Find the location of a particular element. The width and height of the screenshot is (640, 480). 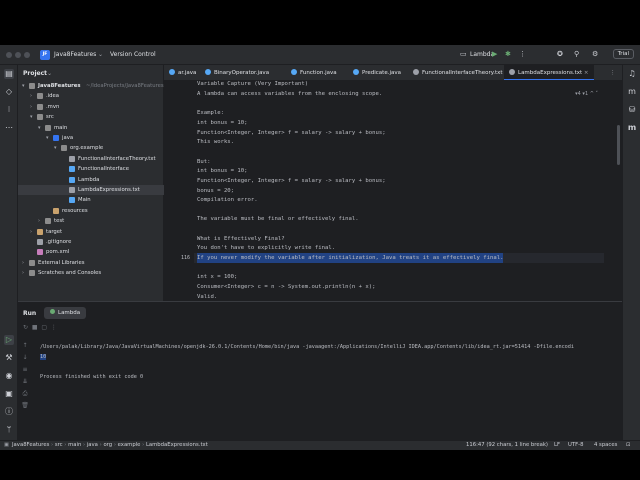

chevron-down-icon: ⌄ is located at coordinates (49, 73).